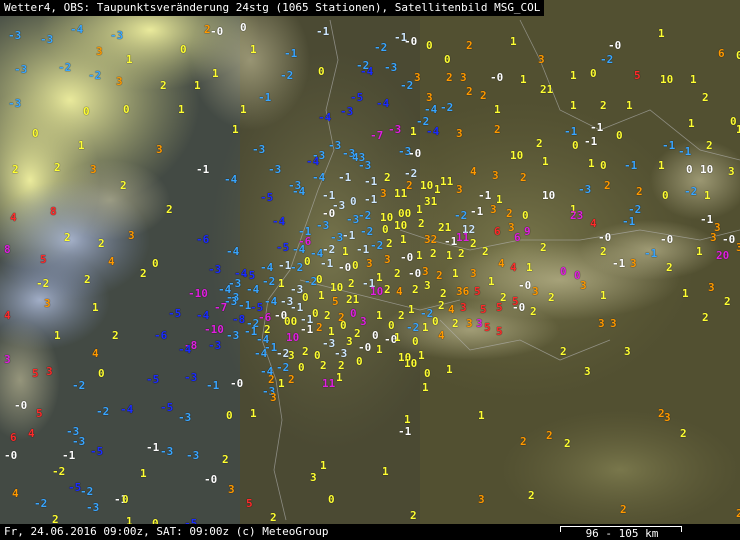 This screenshot has width=740, height=540. I want to click on observation-value: 4, so click(501, 263).